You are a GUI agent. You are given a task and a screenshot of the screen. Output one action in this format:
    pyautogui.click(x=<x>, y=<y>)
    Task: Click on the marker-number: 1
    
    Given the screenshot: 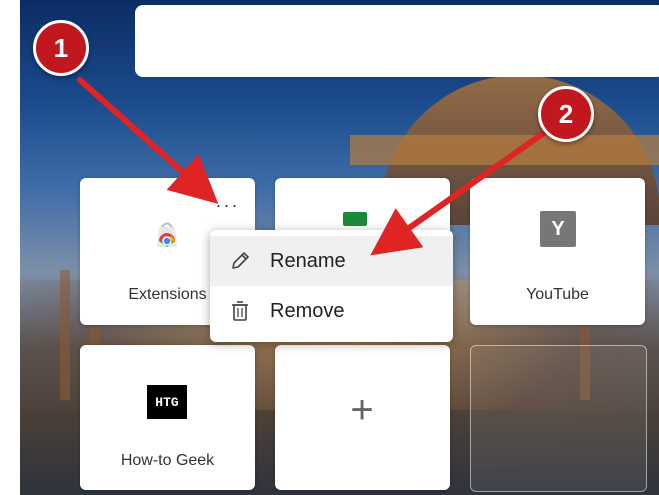 What is the action you would take?
    pyautogui.click(x=61, y=47)
    